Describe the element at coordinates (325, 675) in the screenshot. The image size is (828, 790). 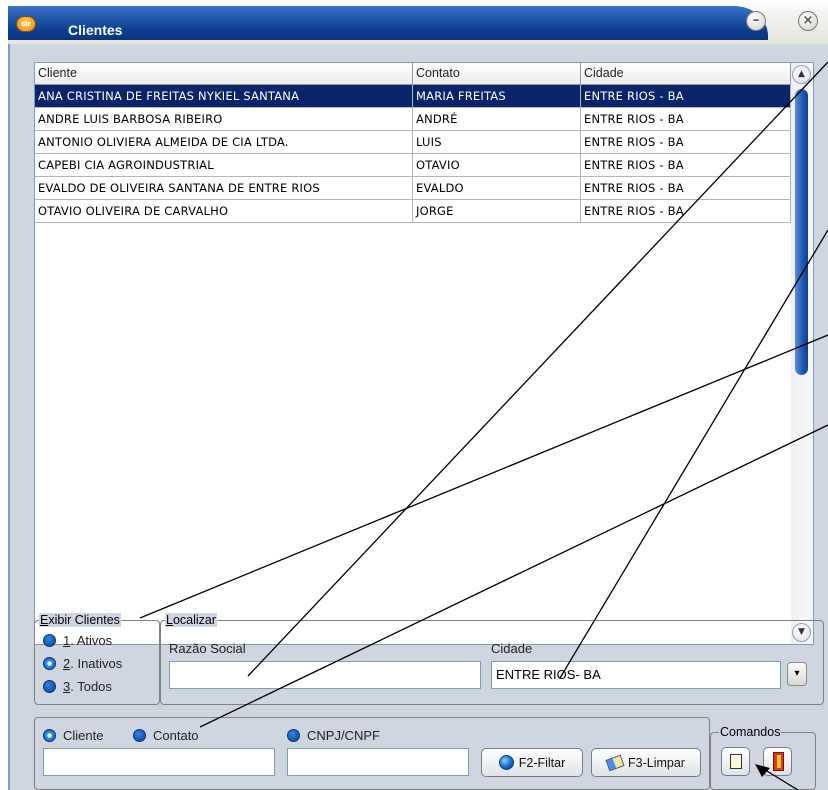
I see `razao-social-input` at that location.